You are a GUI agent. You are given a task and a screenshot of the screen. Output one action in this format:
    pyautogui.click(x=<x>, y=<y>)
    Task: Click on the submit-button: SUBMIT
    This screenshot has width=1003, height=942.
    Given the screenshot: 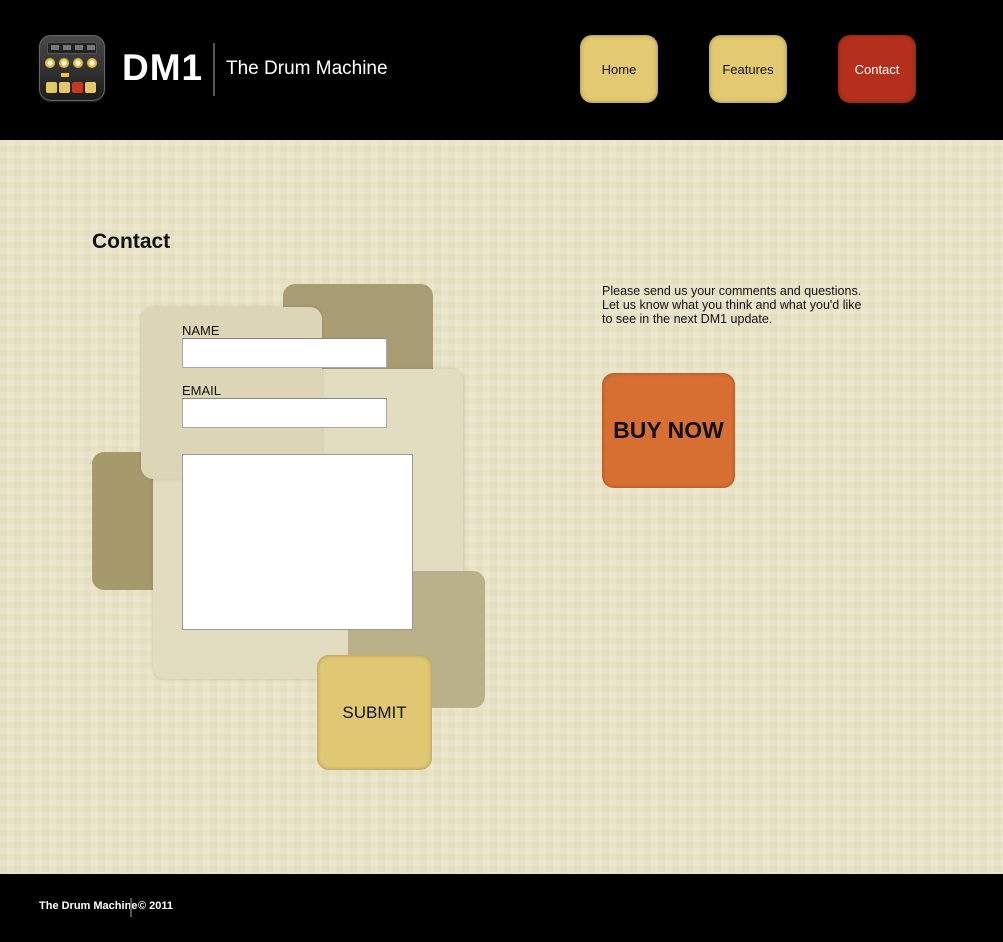 What is the action you would take?
    pyautogui.click(x=374, y=712)
    